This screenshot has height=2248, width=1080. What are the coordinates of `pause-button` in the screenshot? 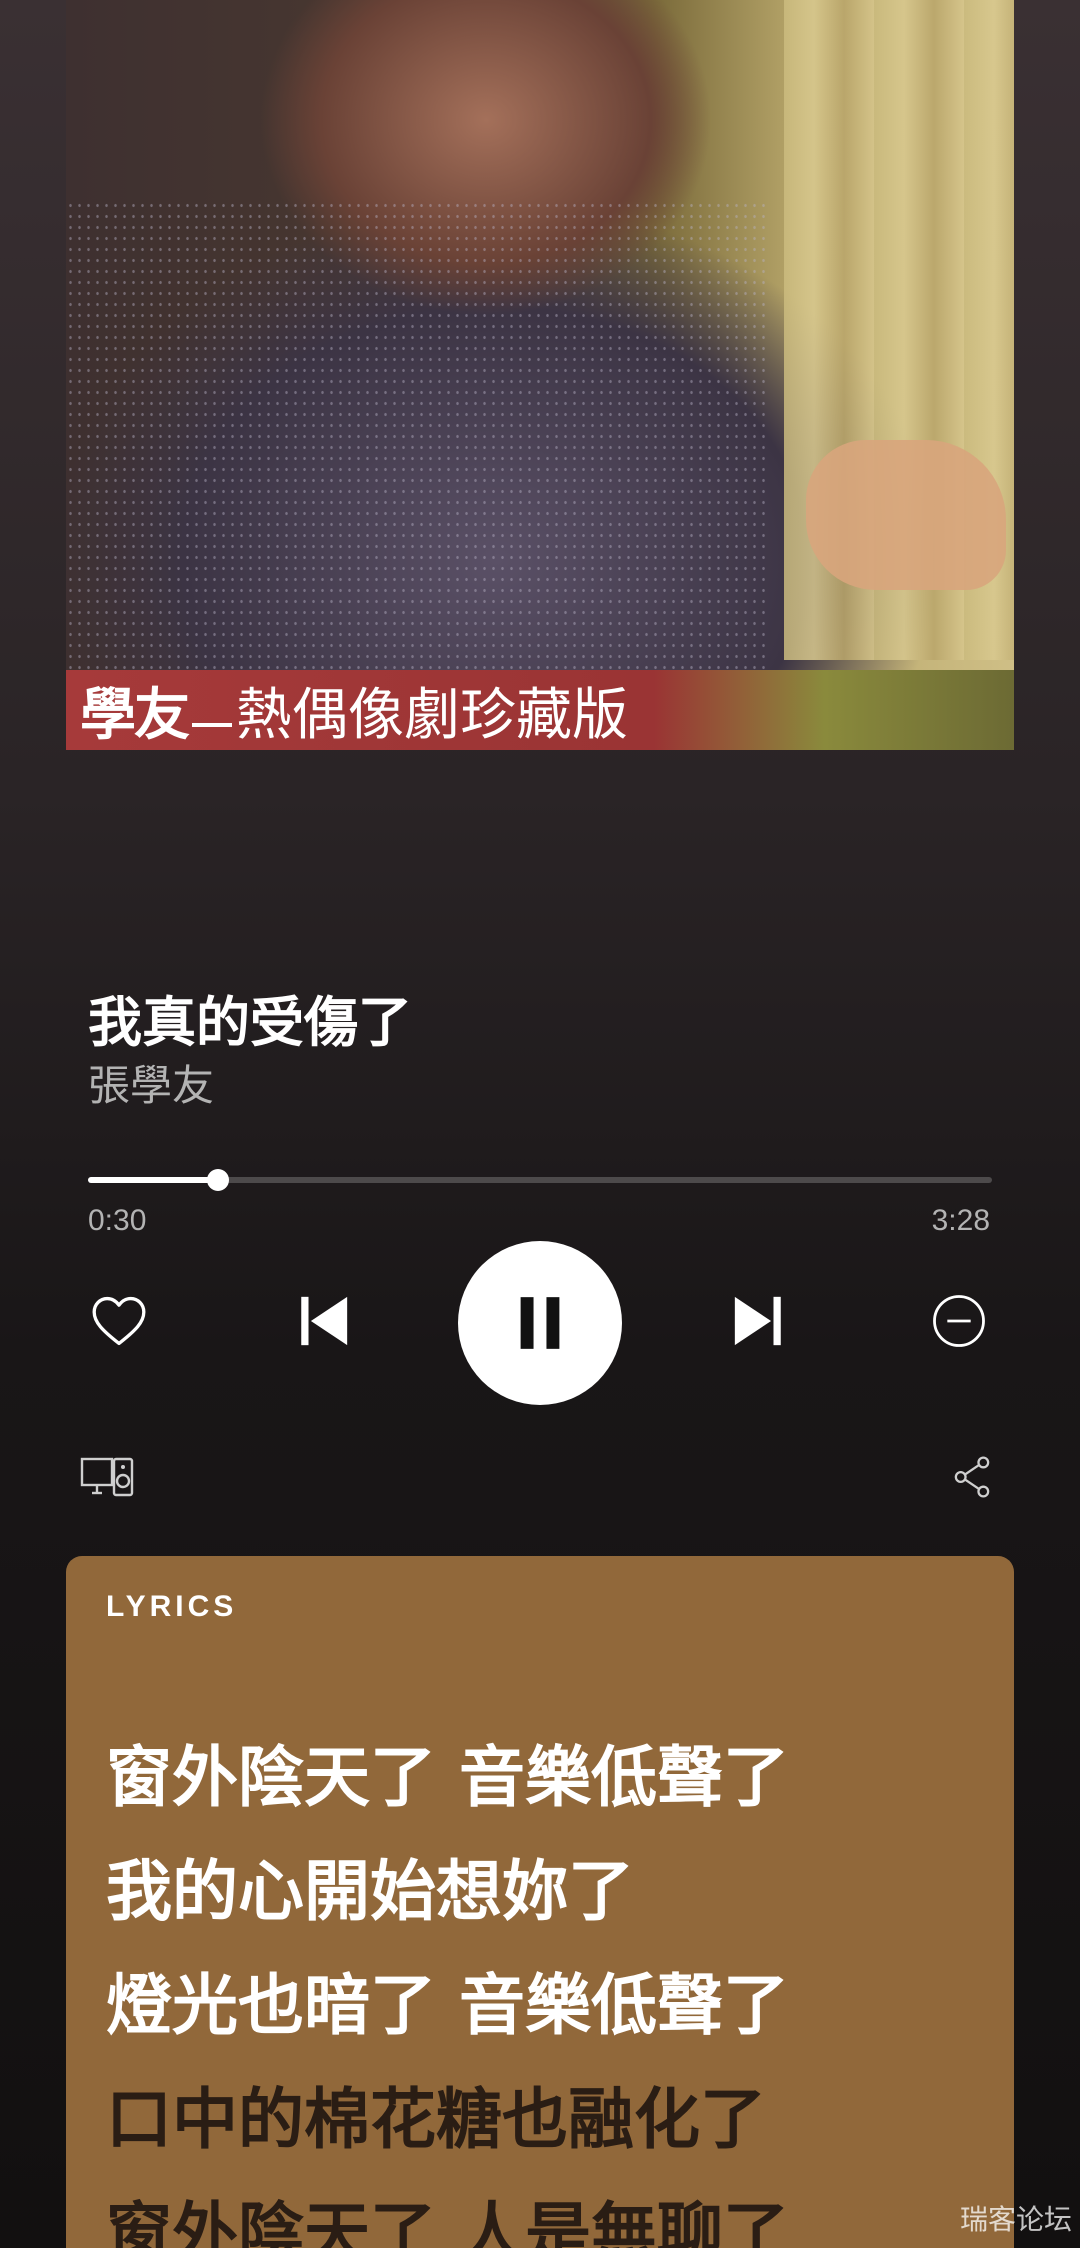 It's located at (540, 1323).